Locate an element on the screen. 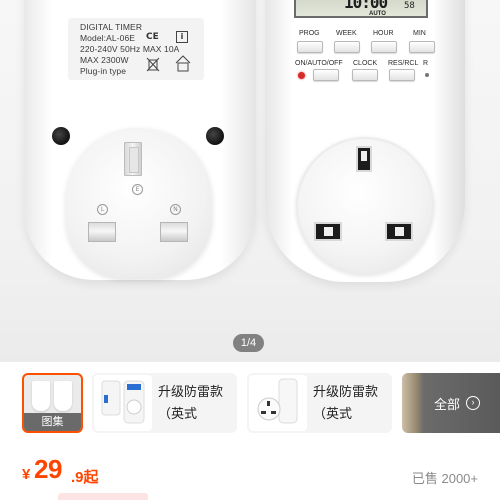 Image resolution: width=500 pixels, height=500 pixels. sold-count: 已售 2000+ is located at coordinates (444, 478).